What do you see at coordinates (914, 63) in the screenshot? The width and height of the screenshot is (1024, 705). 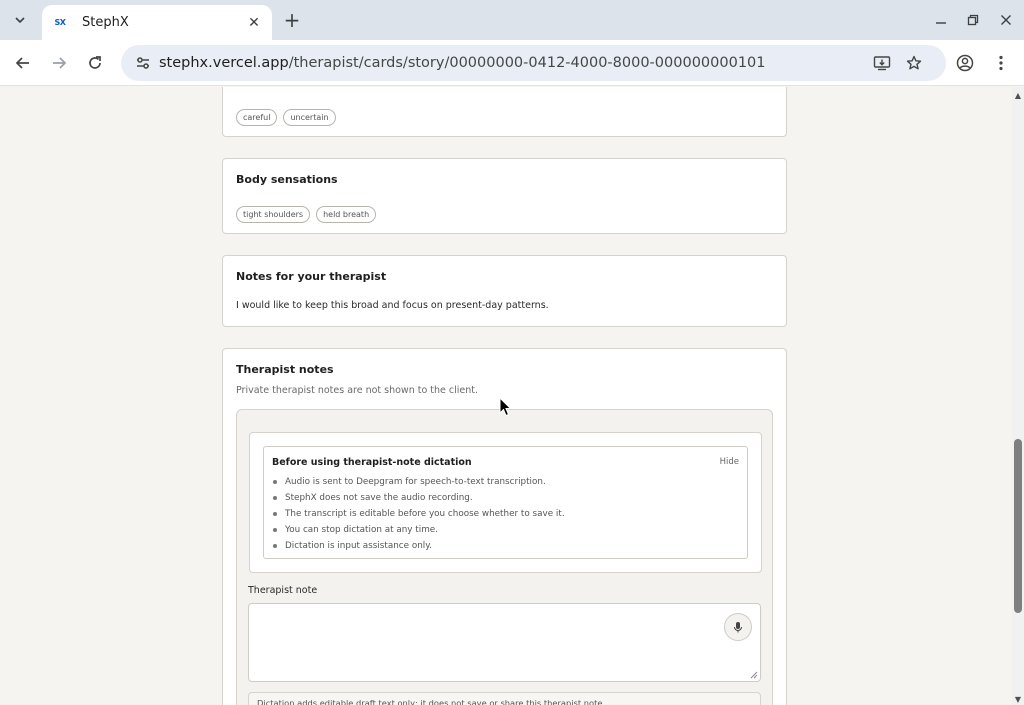 I see `bookmark-star-icon` at bounding box center [914, 63].